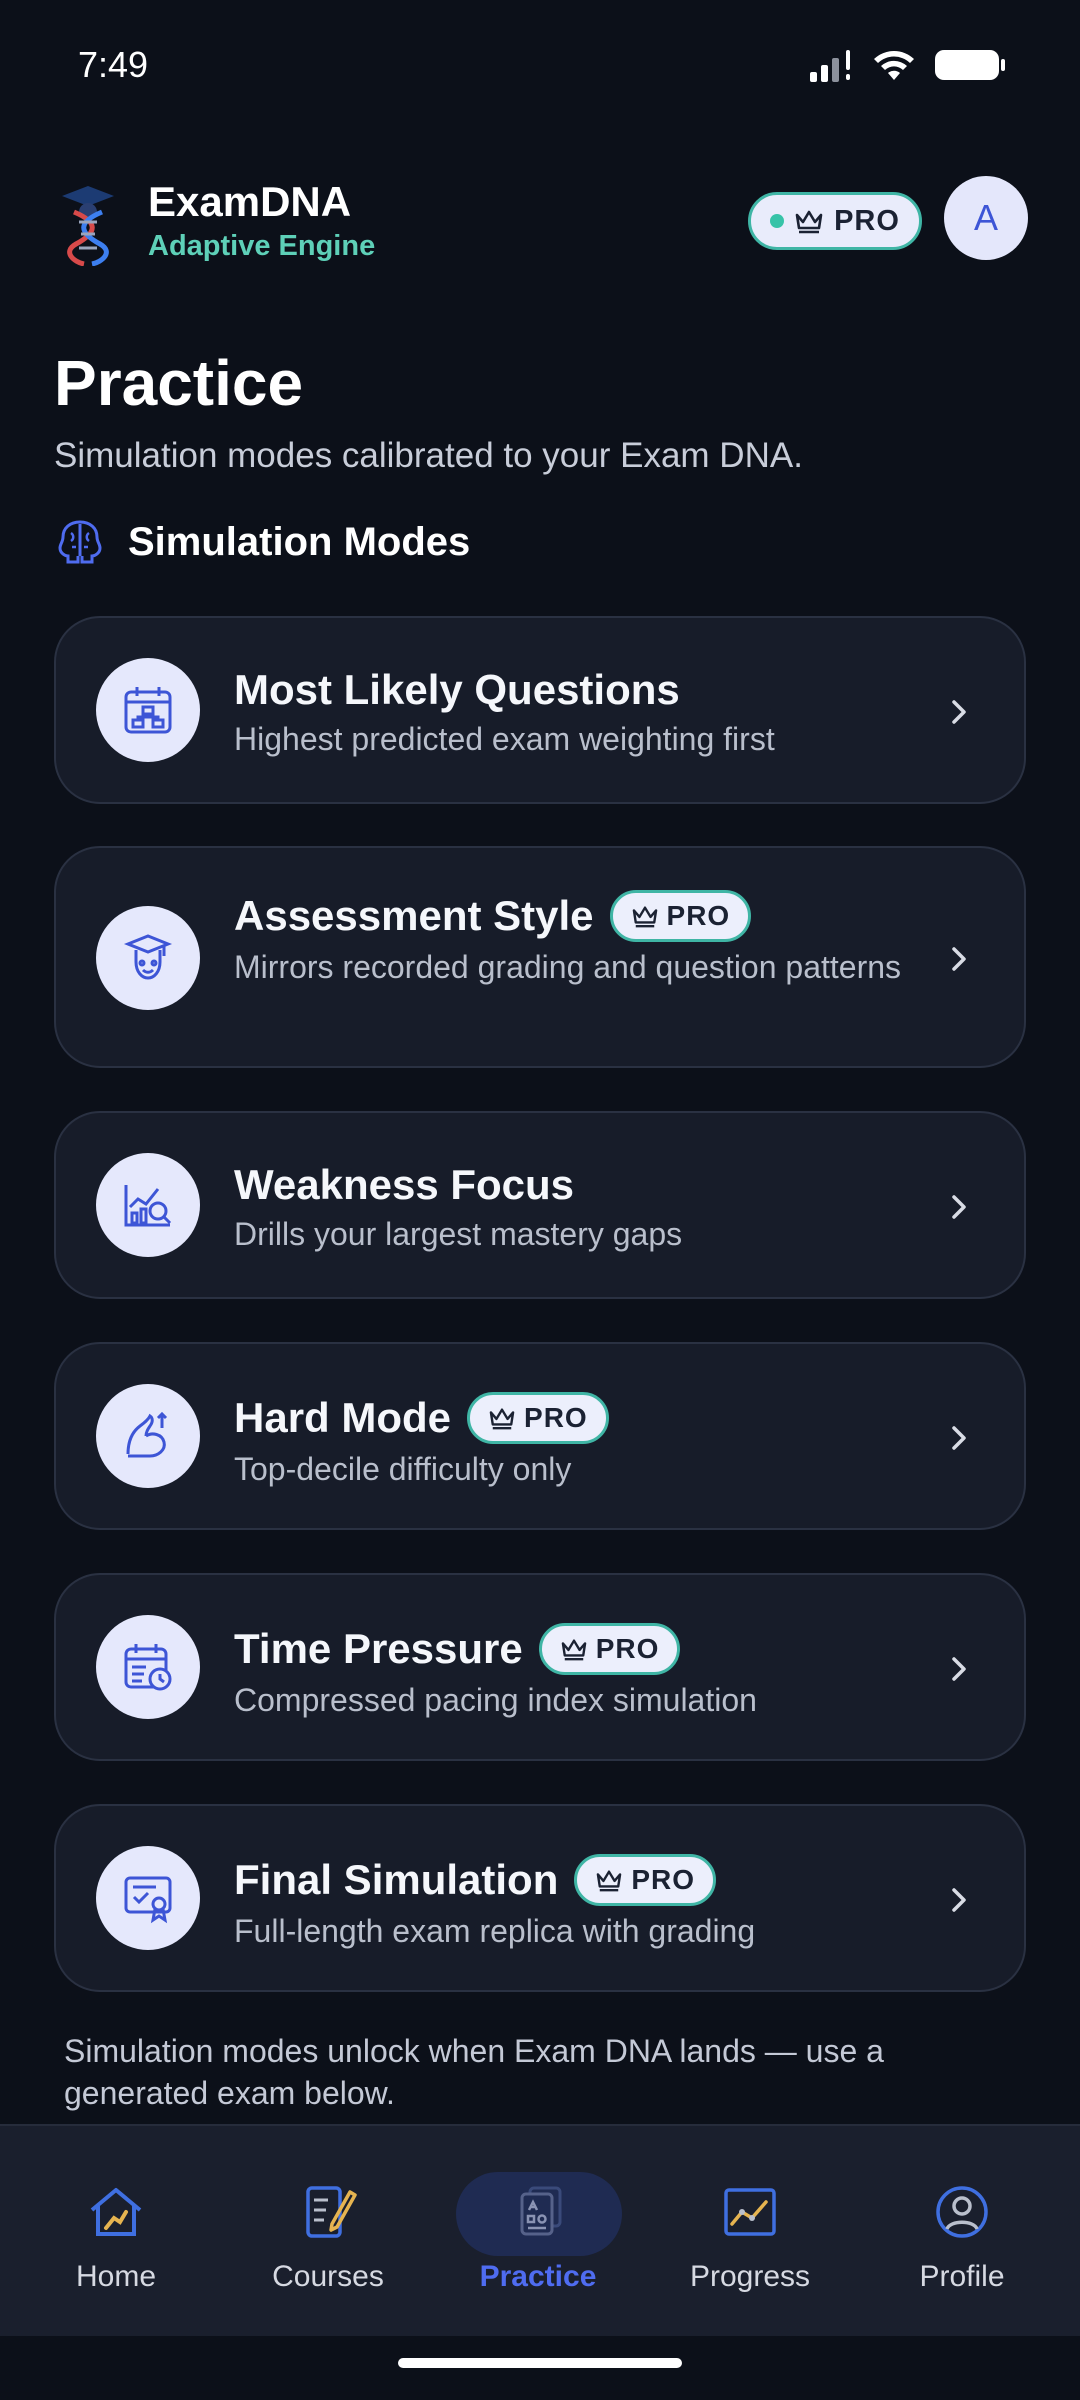  What do you see at coordinates (328, 2212) in the screenshot?
I see `notebook-pencil-icon` at bounding box center [328, 2212].